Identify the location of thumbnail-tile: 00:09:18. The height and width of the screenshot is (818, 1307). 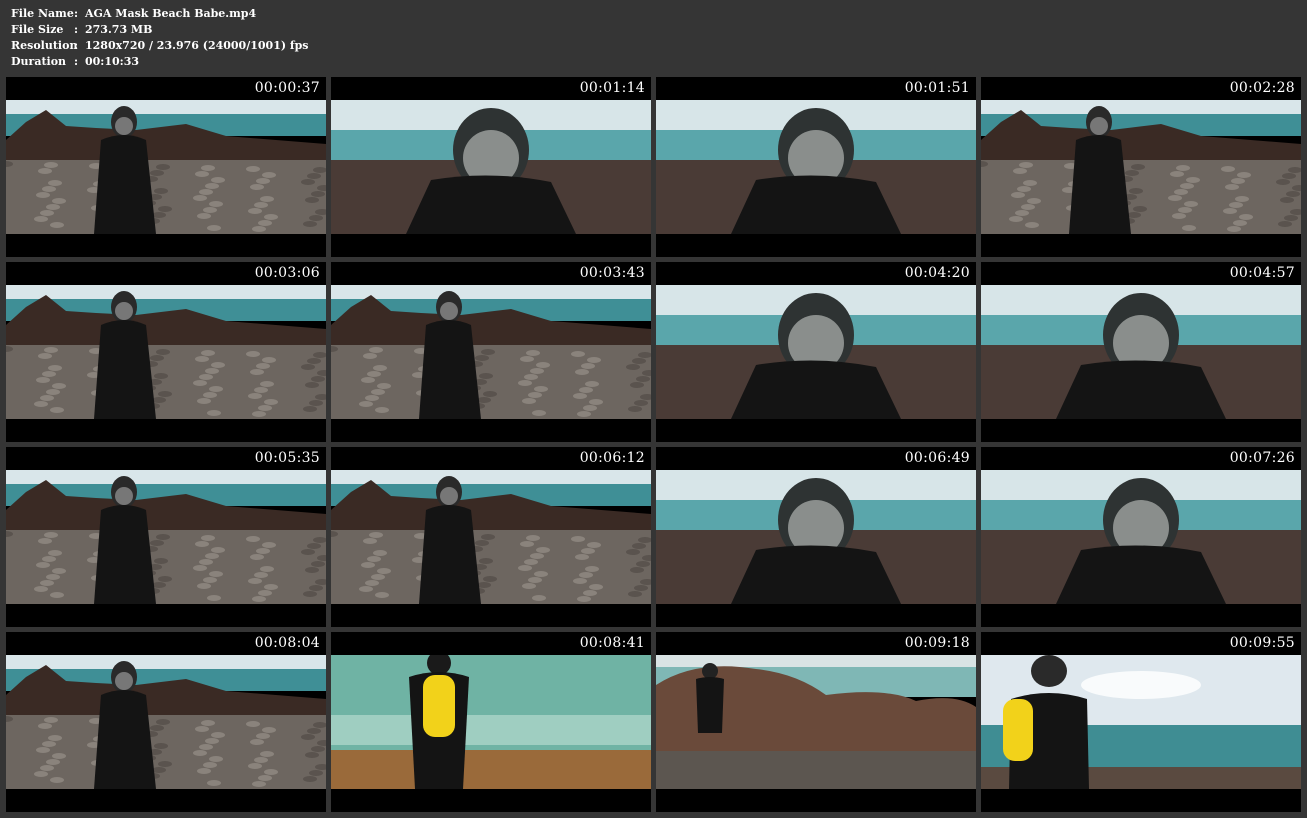
(816, 722).